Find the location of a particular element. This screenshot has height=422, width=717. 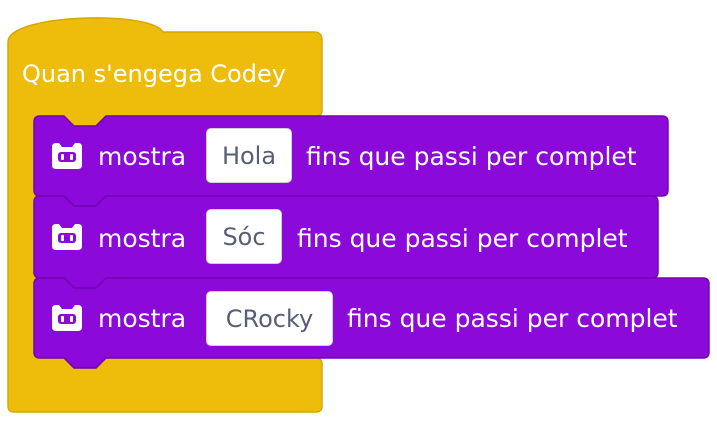

show-block-2-text-value: Sóc is located at coordinates (244, 236).